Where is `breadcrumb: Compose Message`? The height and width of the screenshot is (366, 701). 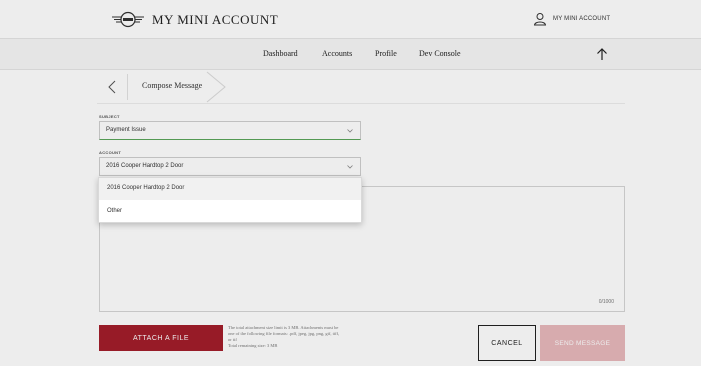
breadcrumb: Compose Message is located at coordinates (162, 87).